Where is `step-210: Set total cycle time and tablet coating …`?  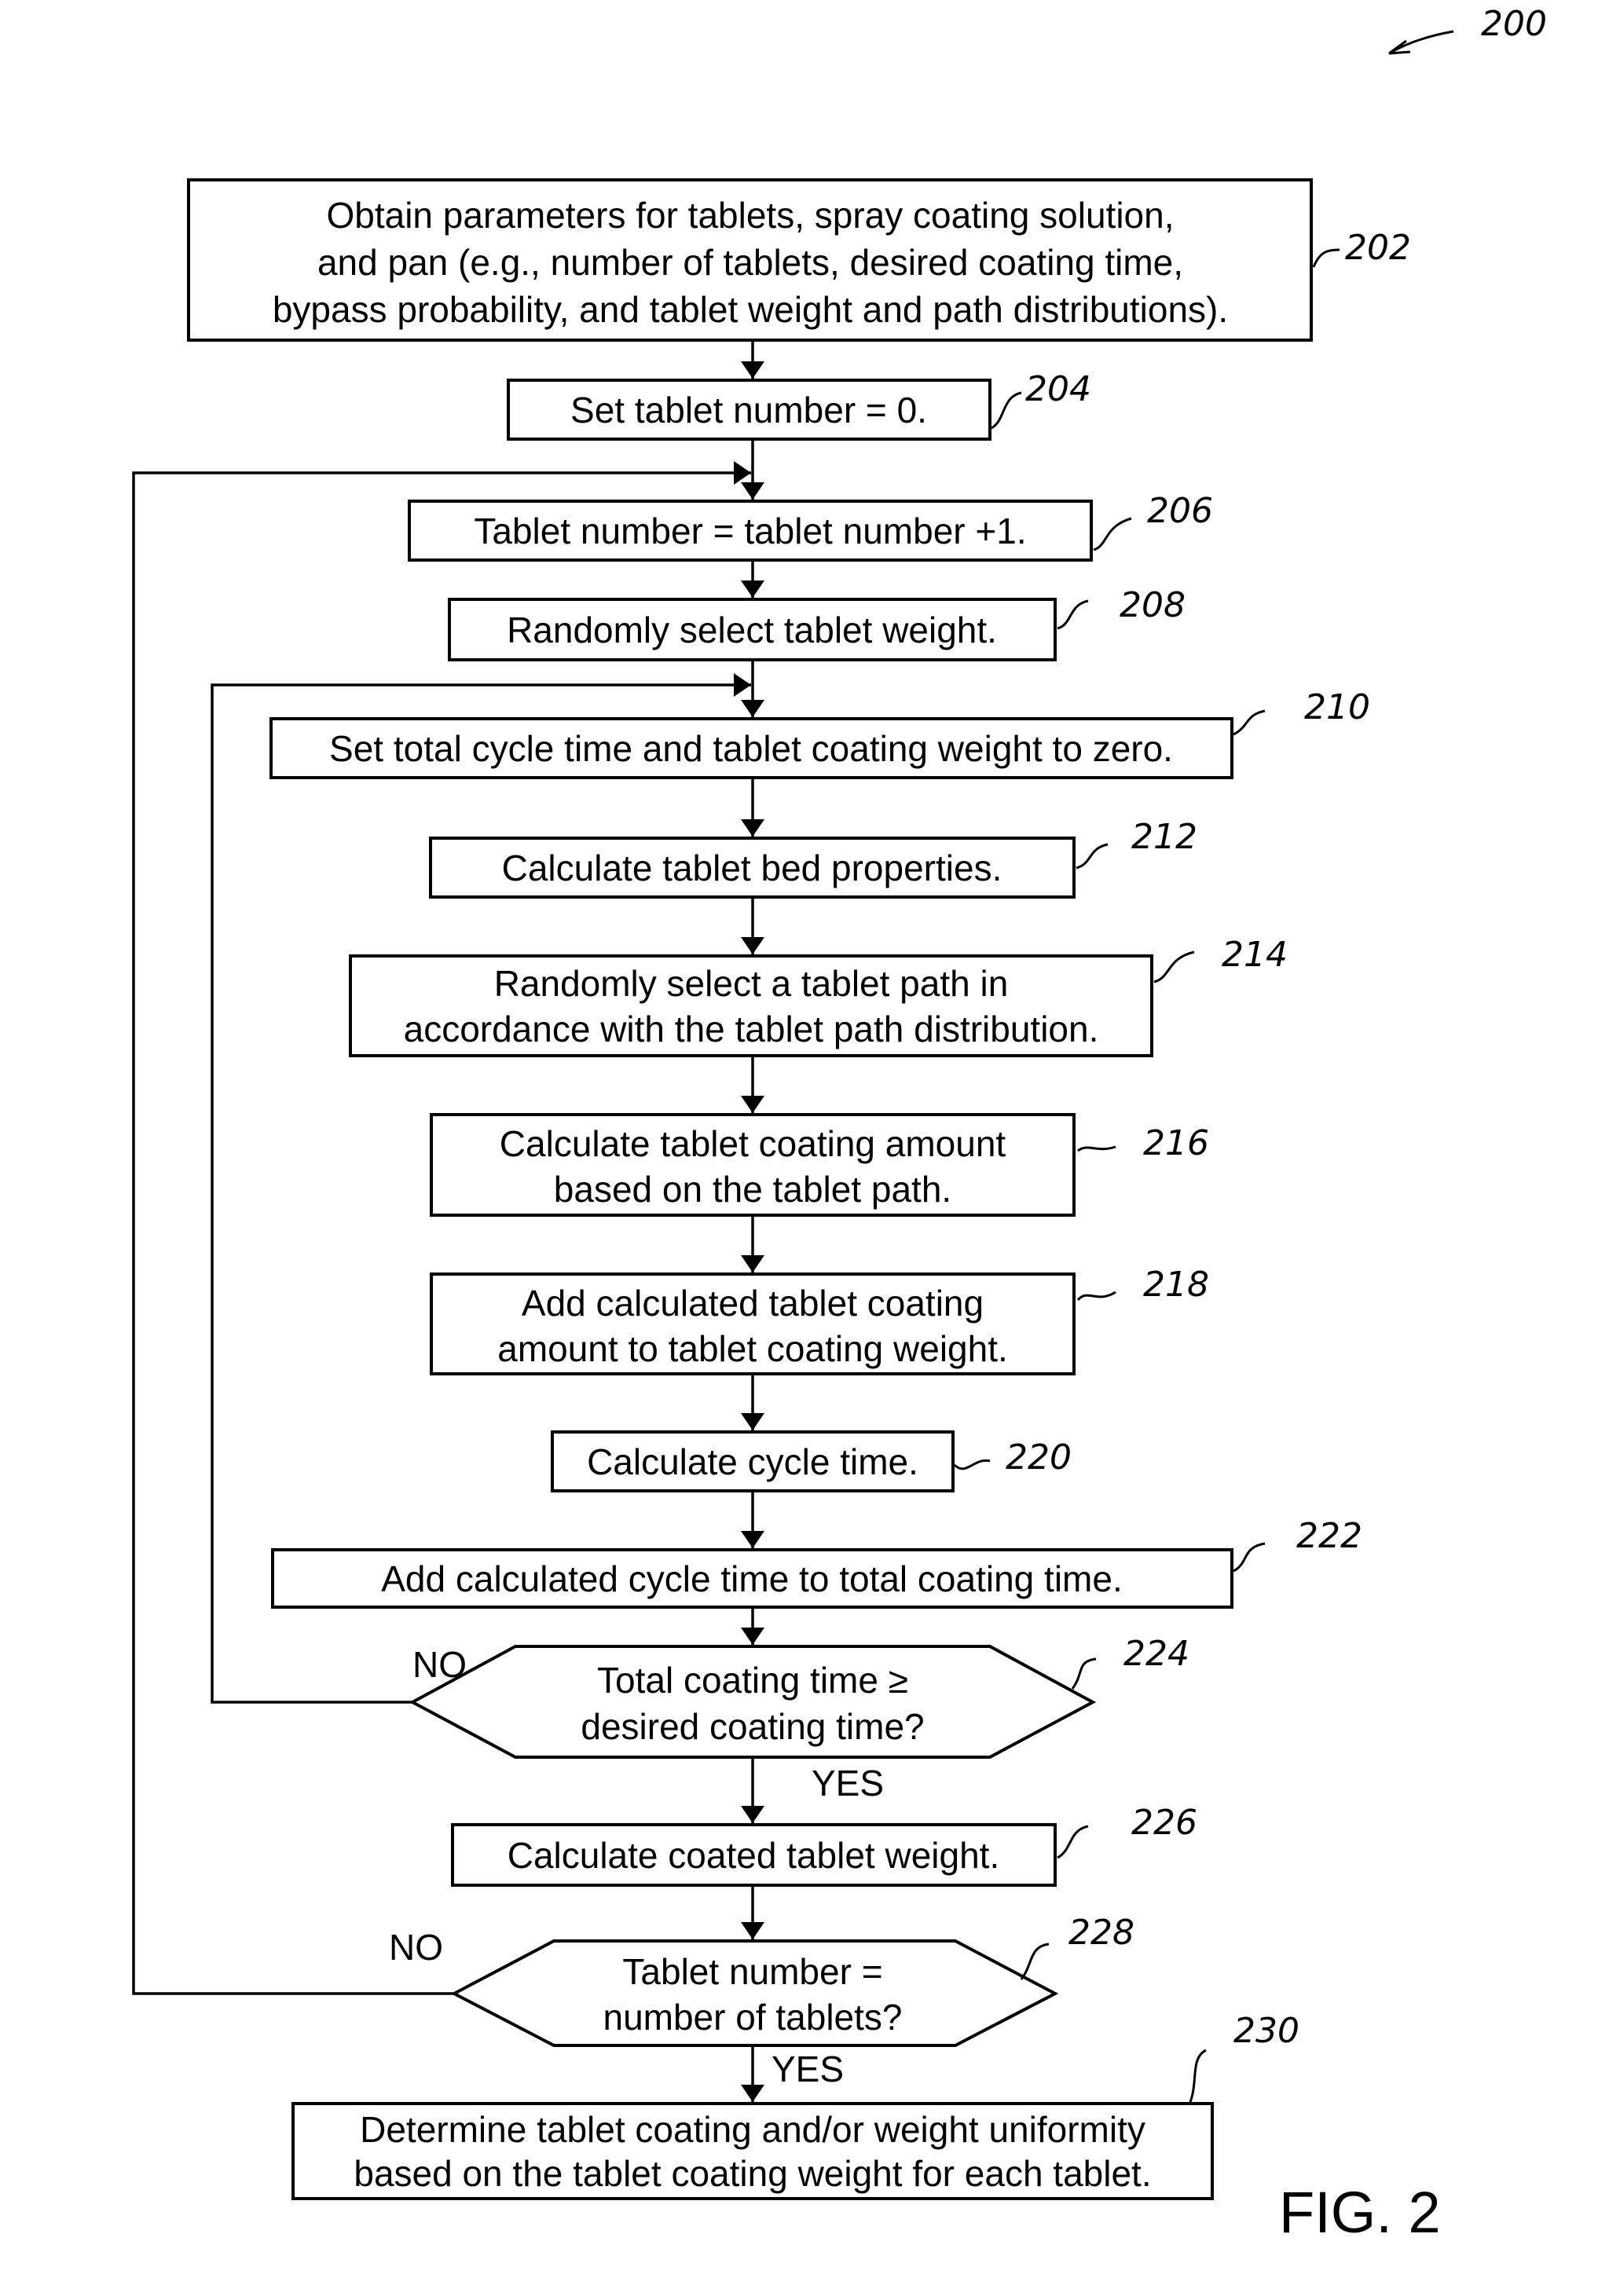
step-210: Set total cycle time and tablet coating … is located at coordinates (819, 733).